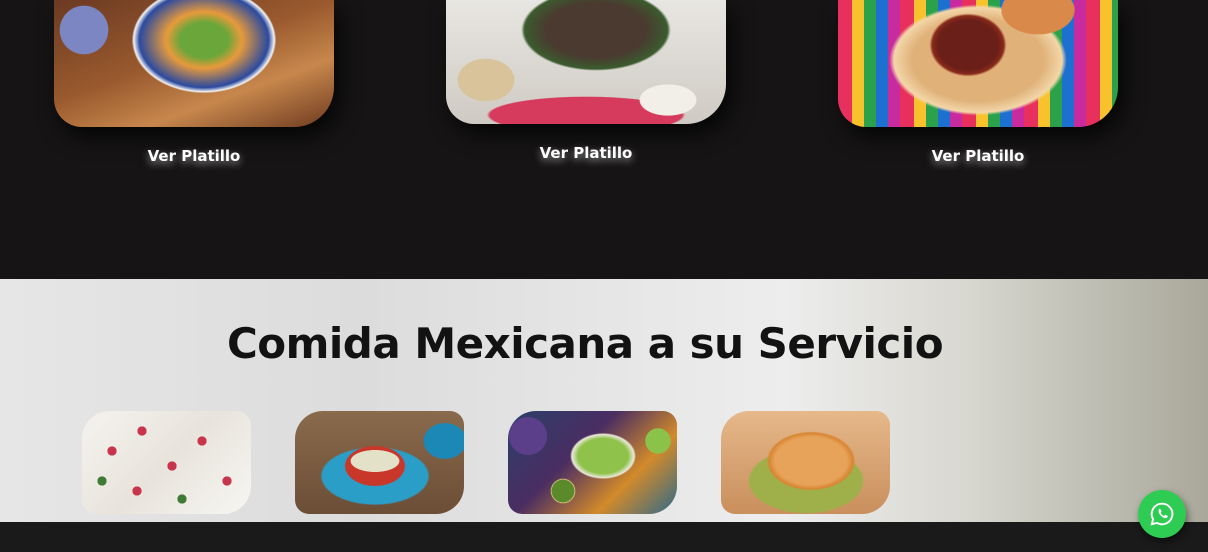  Describe the element at coordinates (166, 462) in the screenshot. I see `thumbnail-chiles-en-nogada` at that location.